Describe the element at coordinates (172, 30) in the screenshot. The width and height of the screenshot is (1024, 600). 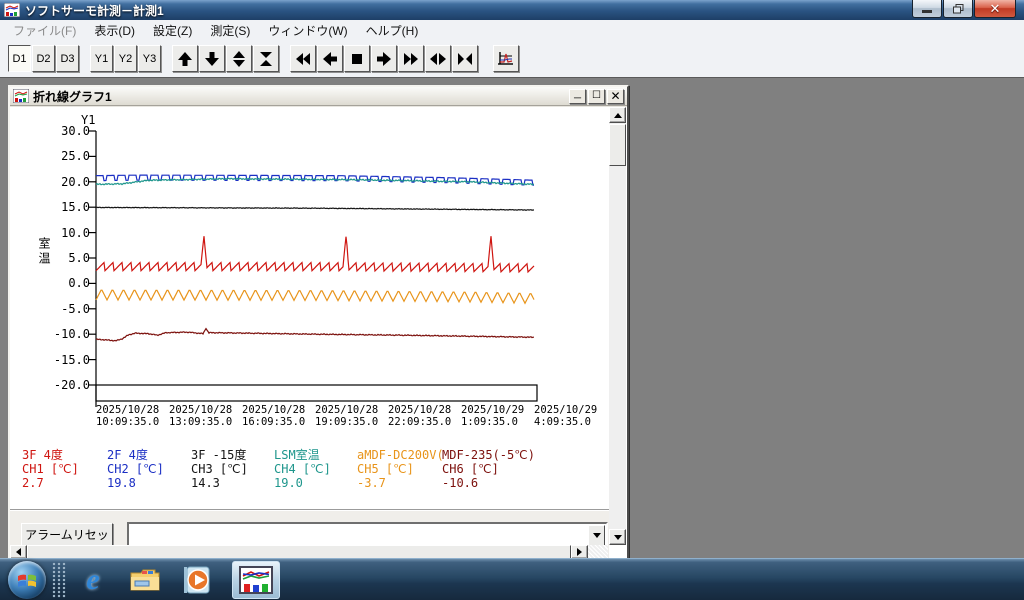
I see `menu-item: 設定(Z)` at that location.